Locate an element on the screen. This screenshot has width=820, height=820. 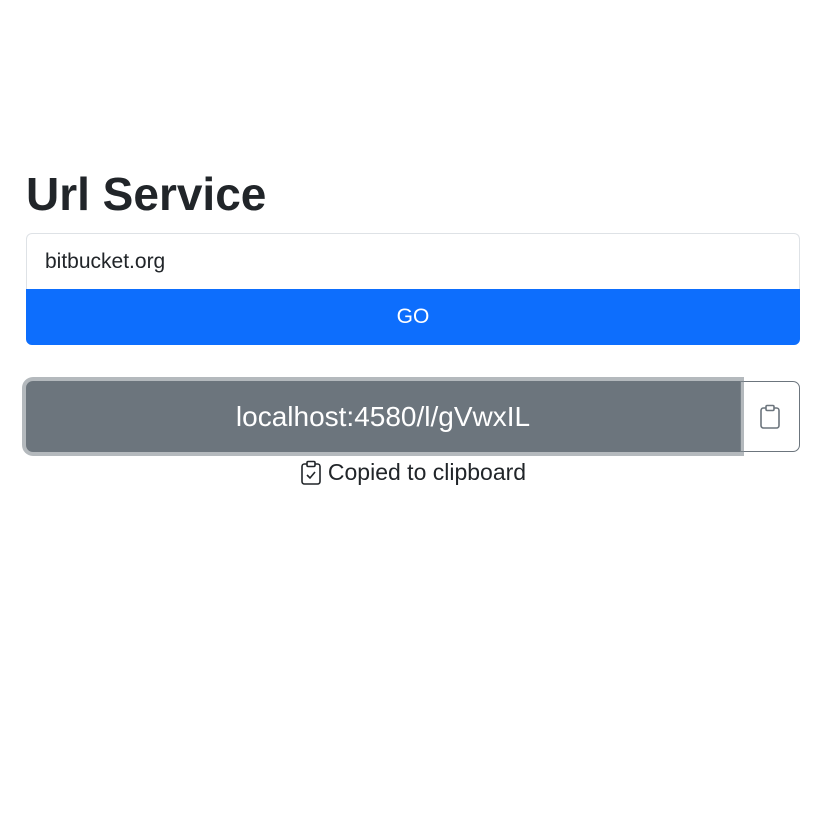
go-button: GO is located at coordinates (413, 317).